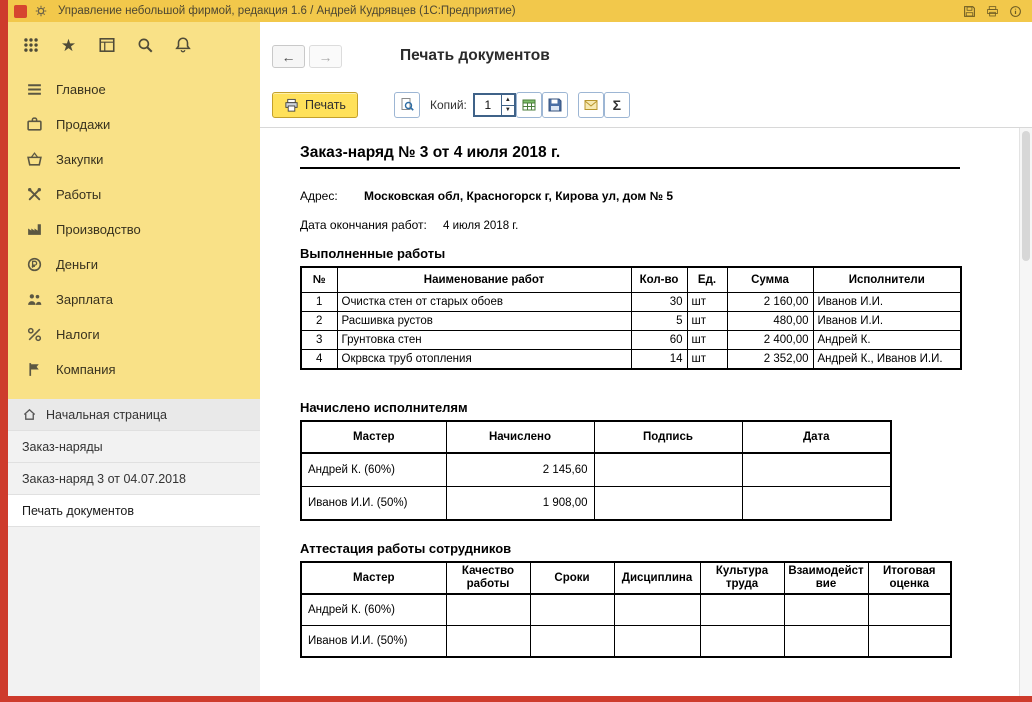 The width and height of the screenshot is (1032, 702). Describe the element at coordinates (520, 469) in the screenshot. I see `table-cell: 2 145,60` at that location.